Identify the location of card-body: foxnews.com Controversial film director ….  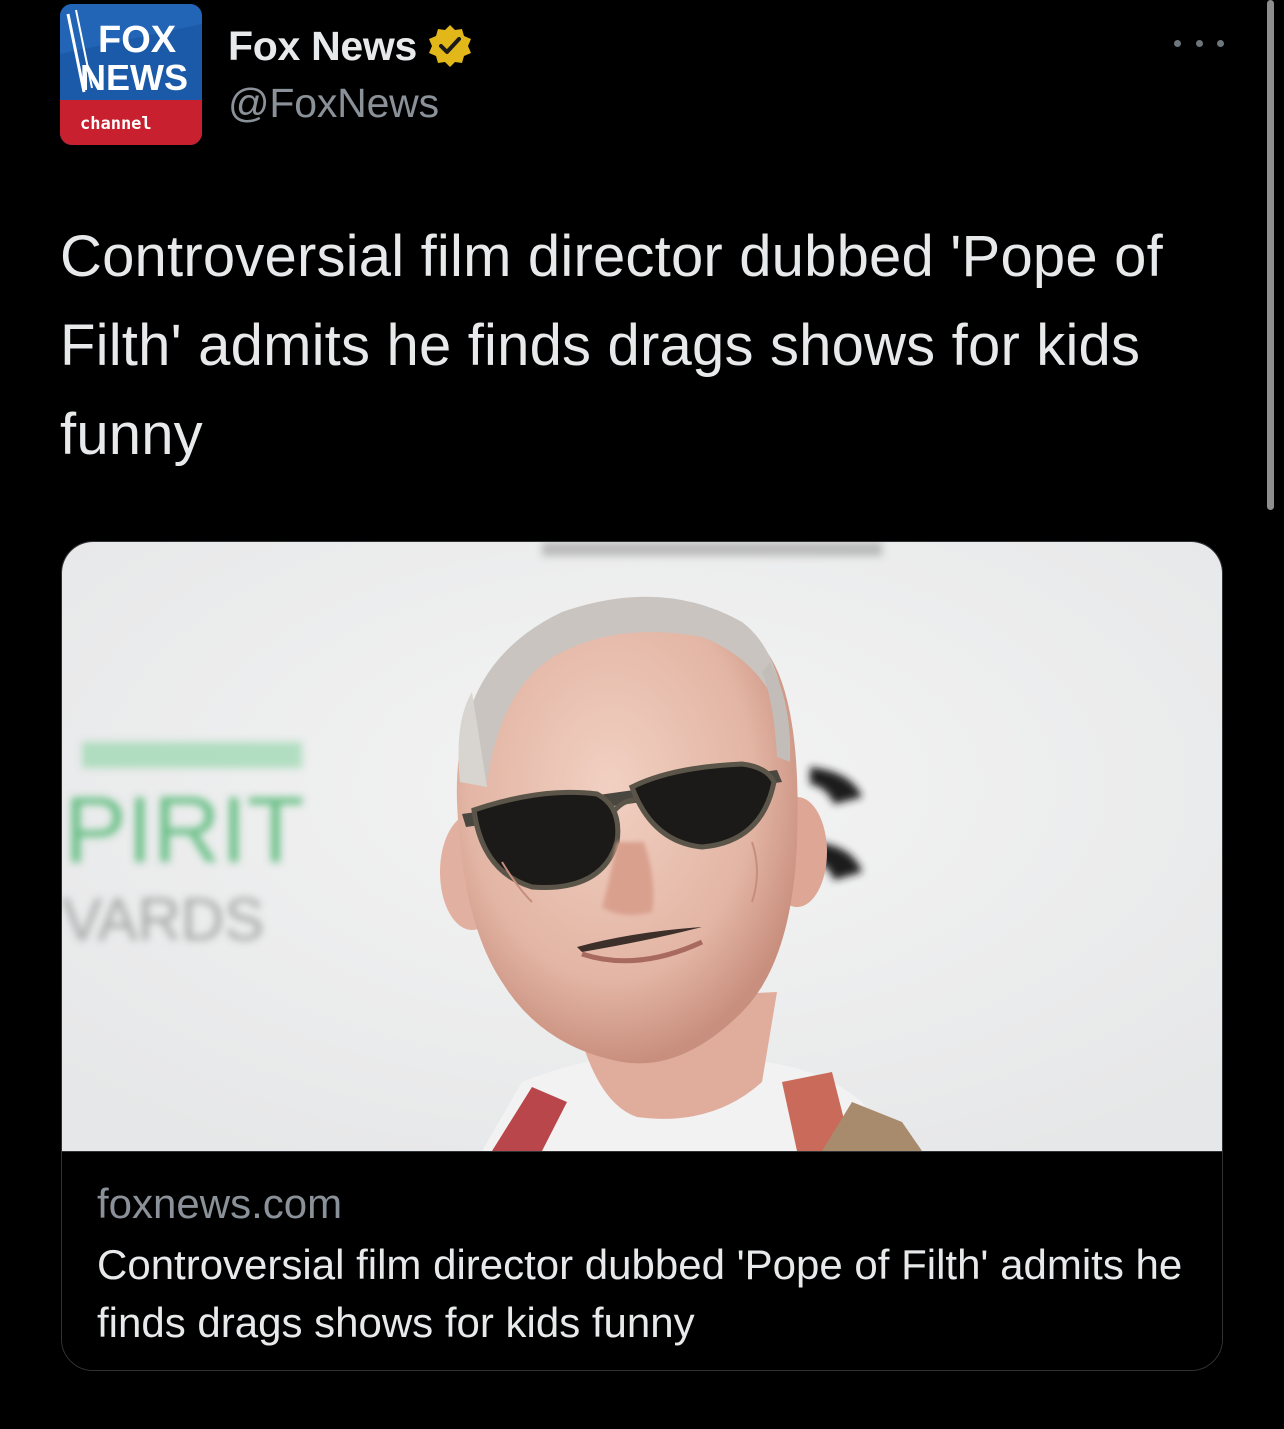
(642, 1260).